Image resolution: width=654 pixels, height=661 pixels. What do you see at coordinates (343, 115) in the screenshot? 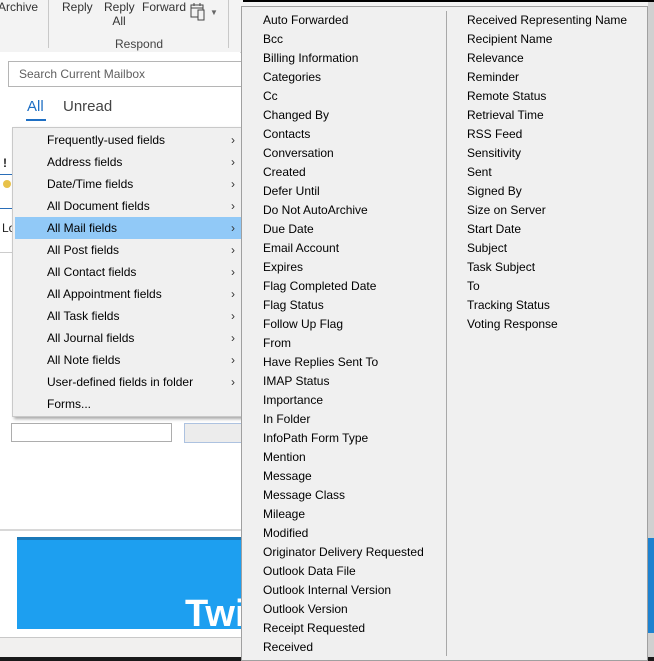
I see `field-menu-item: Changed By` at bounding box center [343, 115].